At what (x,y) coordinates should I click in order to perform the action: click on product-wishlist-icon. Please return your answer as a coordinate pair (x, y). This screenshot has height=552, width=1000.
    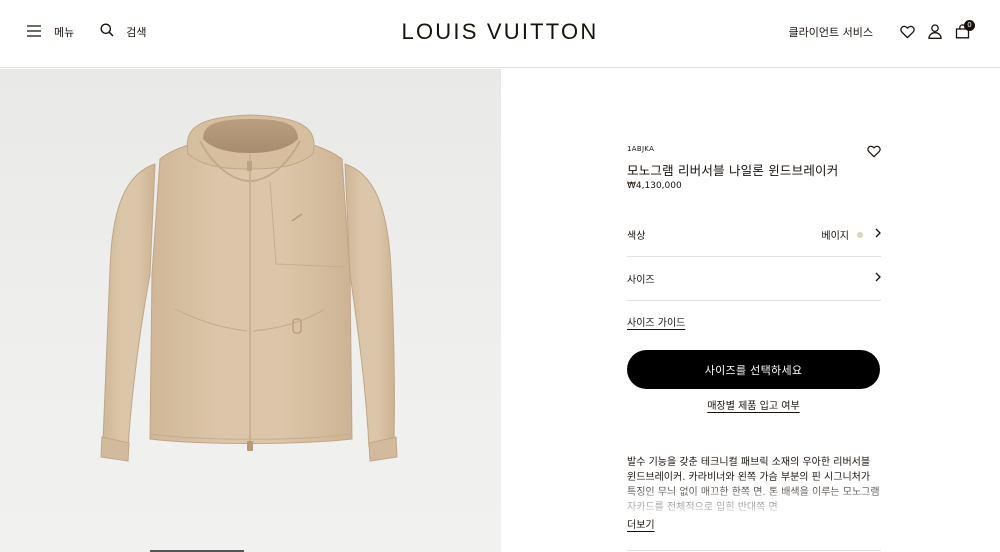
    Looking at the image, I should click on (874, 152).